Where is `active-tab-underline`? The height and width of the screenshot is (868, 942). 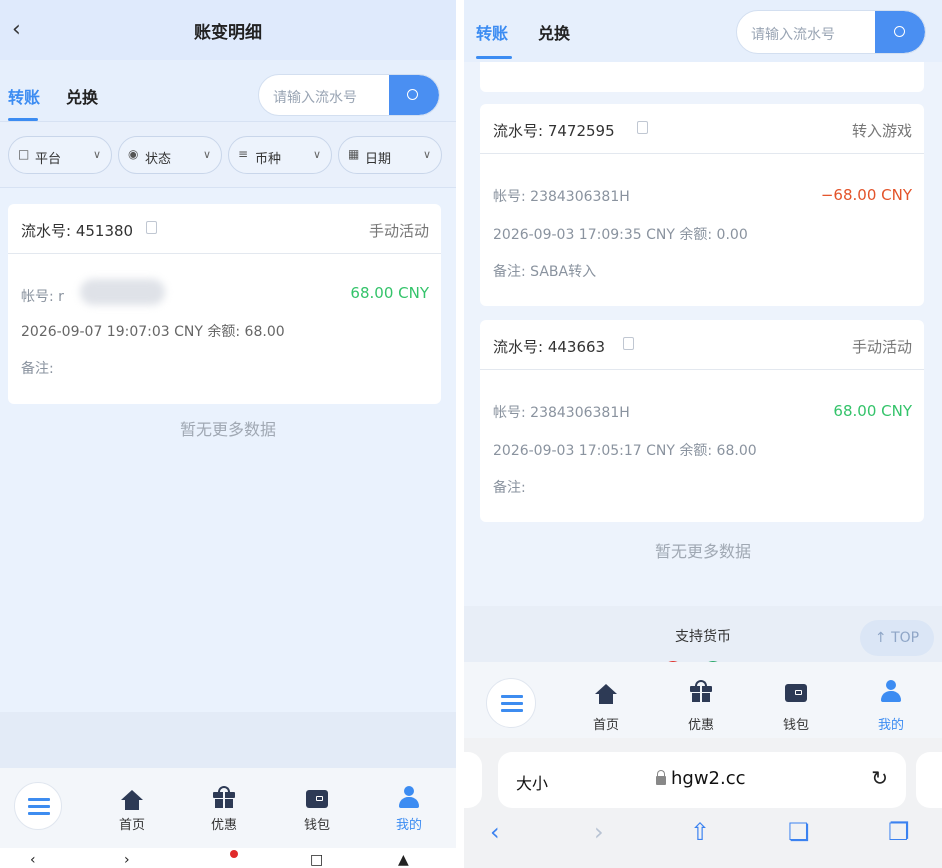
active-tab-underline is located at coordinates (23, 119).